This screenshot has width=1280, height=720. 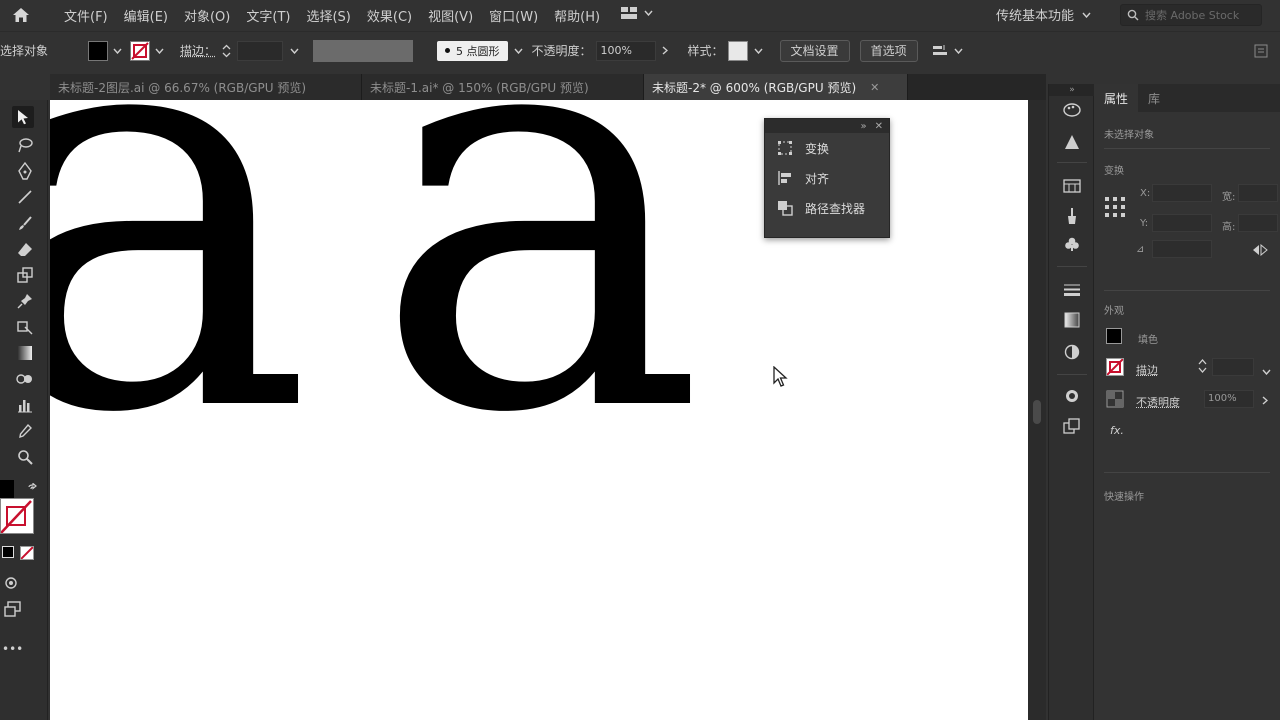 What do you see at coordinates (25, 197) in the screenshot?
I see `line-tool` at bounding box center [25, 197].